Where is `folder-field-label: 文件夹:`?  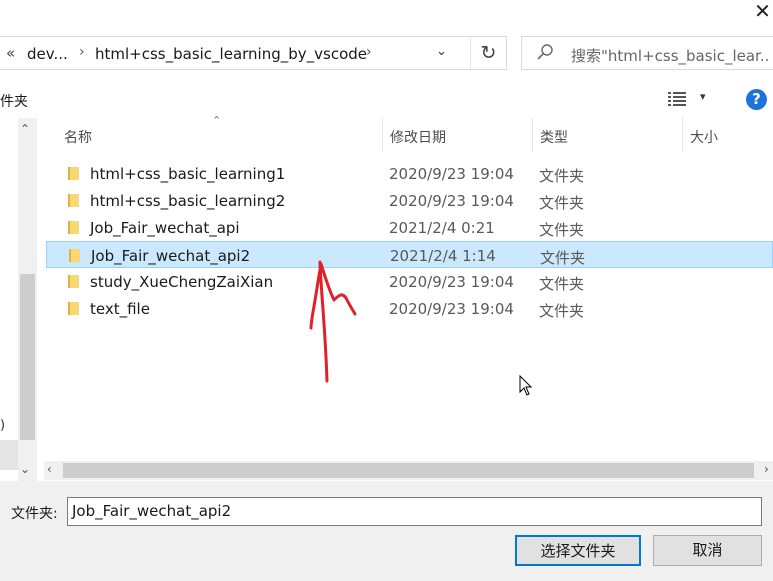 folder-field-label: 文件夹: is located at coordinates (34, 514).